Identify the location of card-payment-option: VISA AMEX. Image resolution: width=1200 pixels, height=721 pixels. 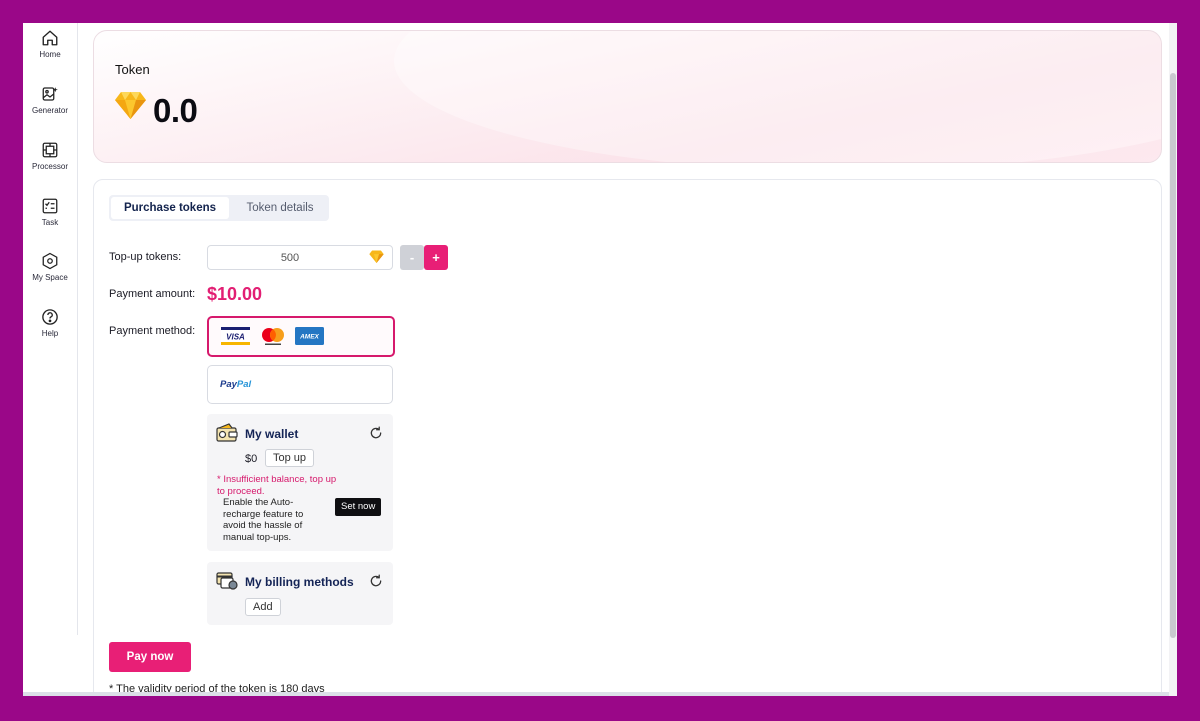
(301, 336).